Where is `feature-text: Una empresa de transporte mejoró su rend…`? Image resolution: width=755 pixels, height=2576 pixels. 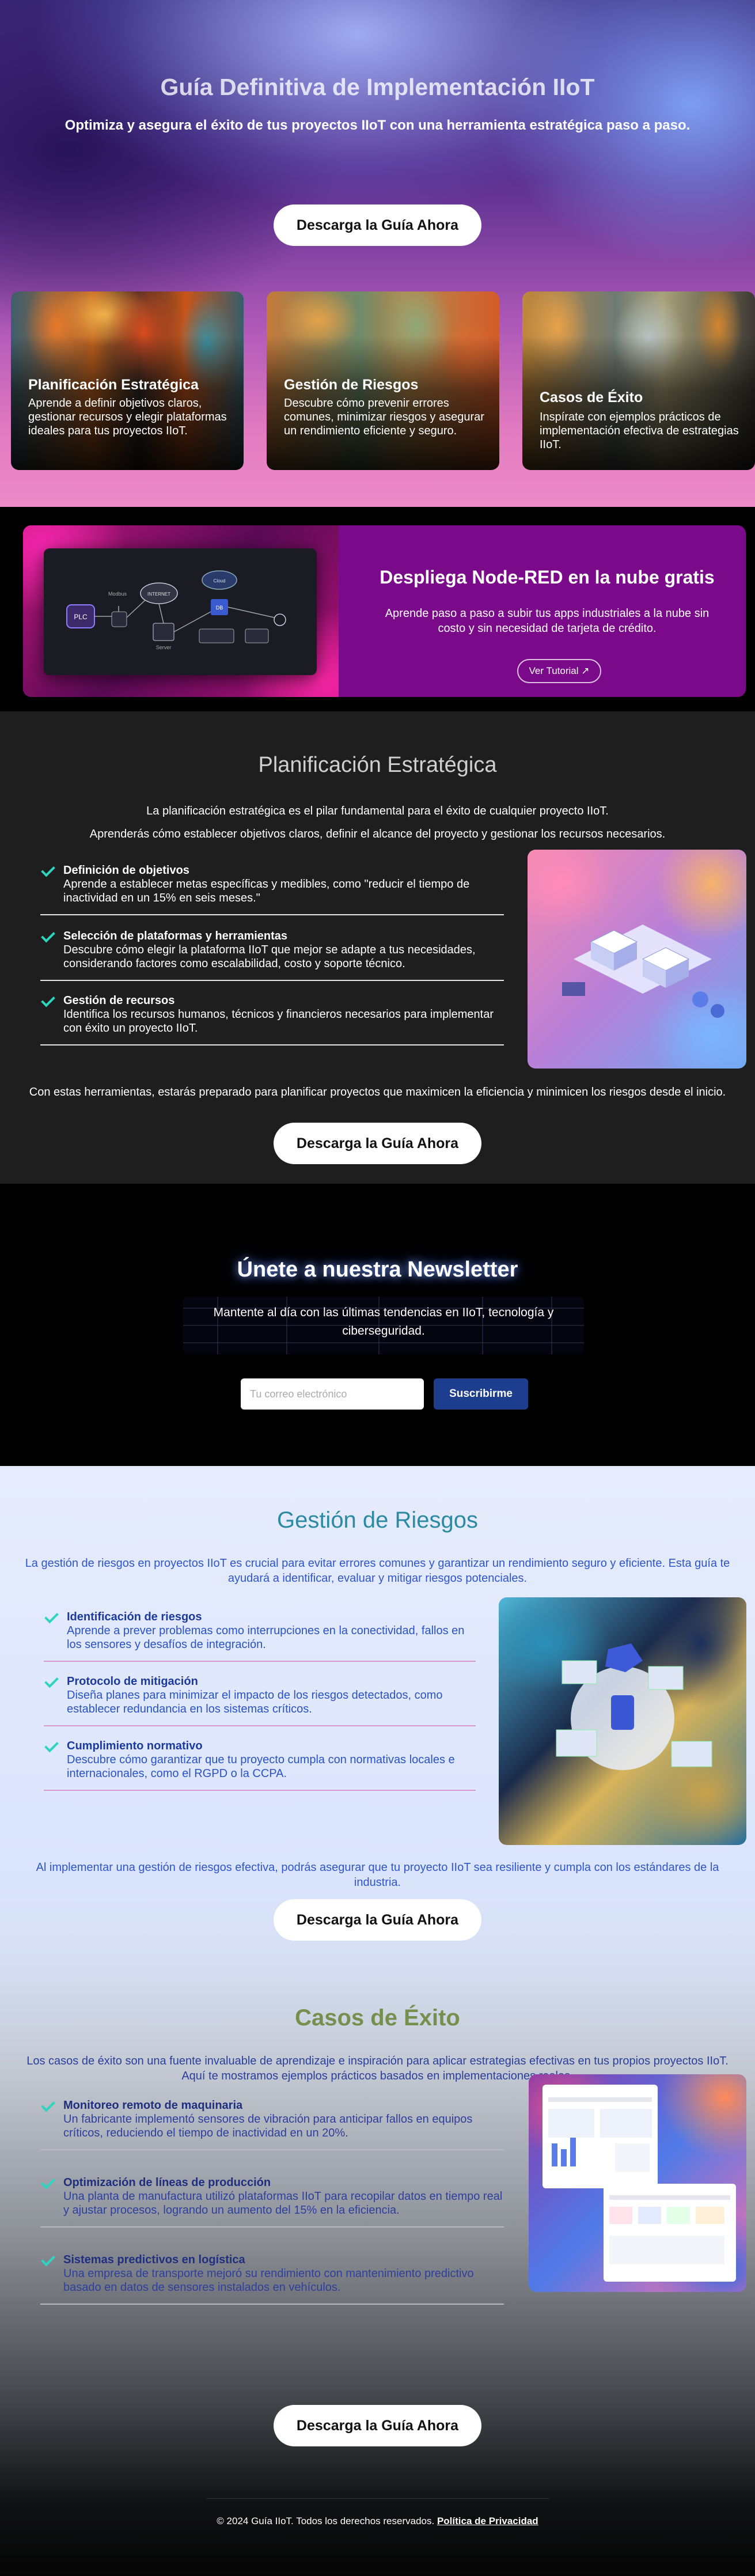 feature-text: Una empresa de transporte mejoró su rend… is located at coordinates (269, 2280).